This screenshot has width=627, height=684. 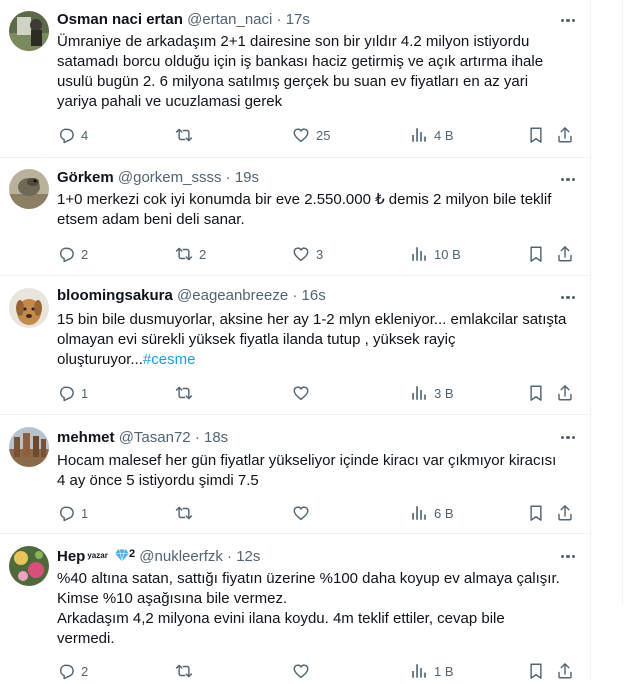 I want to click on user-handle: @eageanbreeze, so click(x=232, y=295).